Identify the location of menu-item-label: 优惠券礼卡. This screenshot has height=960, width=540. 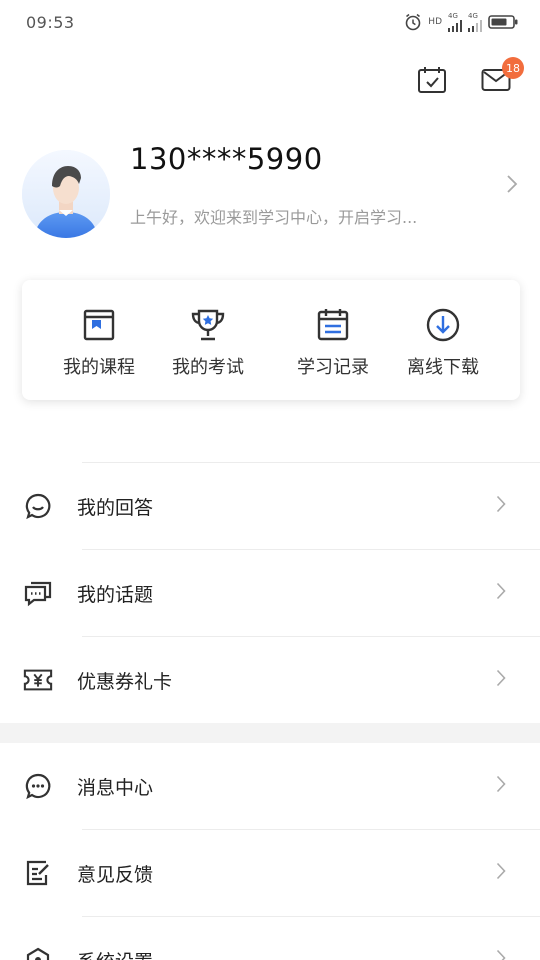
(125, 681).